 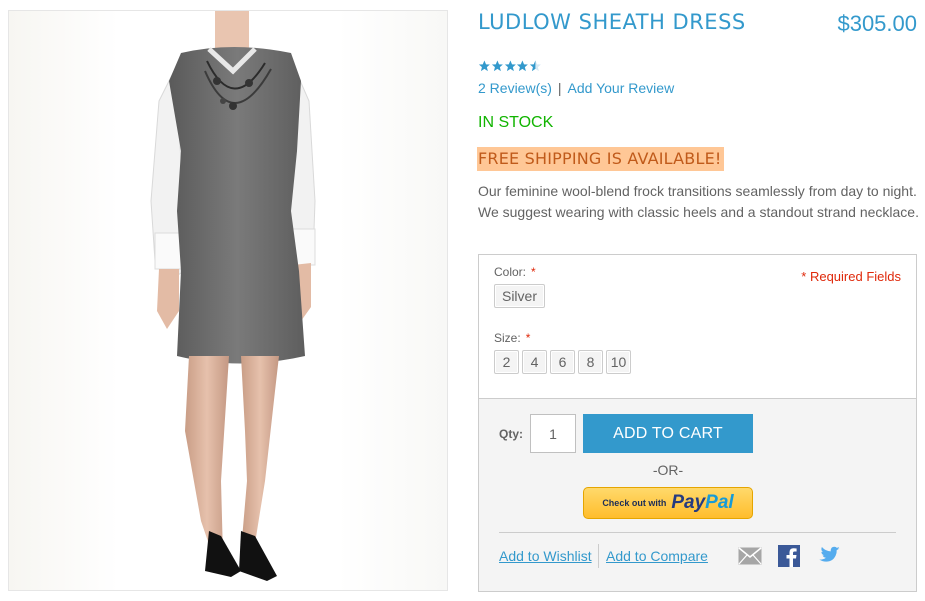 I want to click on link-separator, so click(x=598, y=556).